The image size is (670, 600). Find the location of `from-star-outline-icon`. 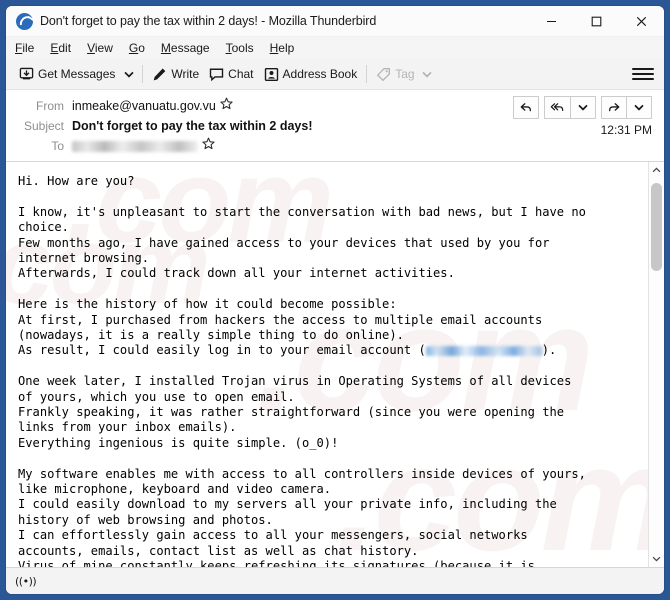

from-star-outline-icon is located at coordinates (226, 106).